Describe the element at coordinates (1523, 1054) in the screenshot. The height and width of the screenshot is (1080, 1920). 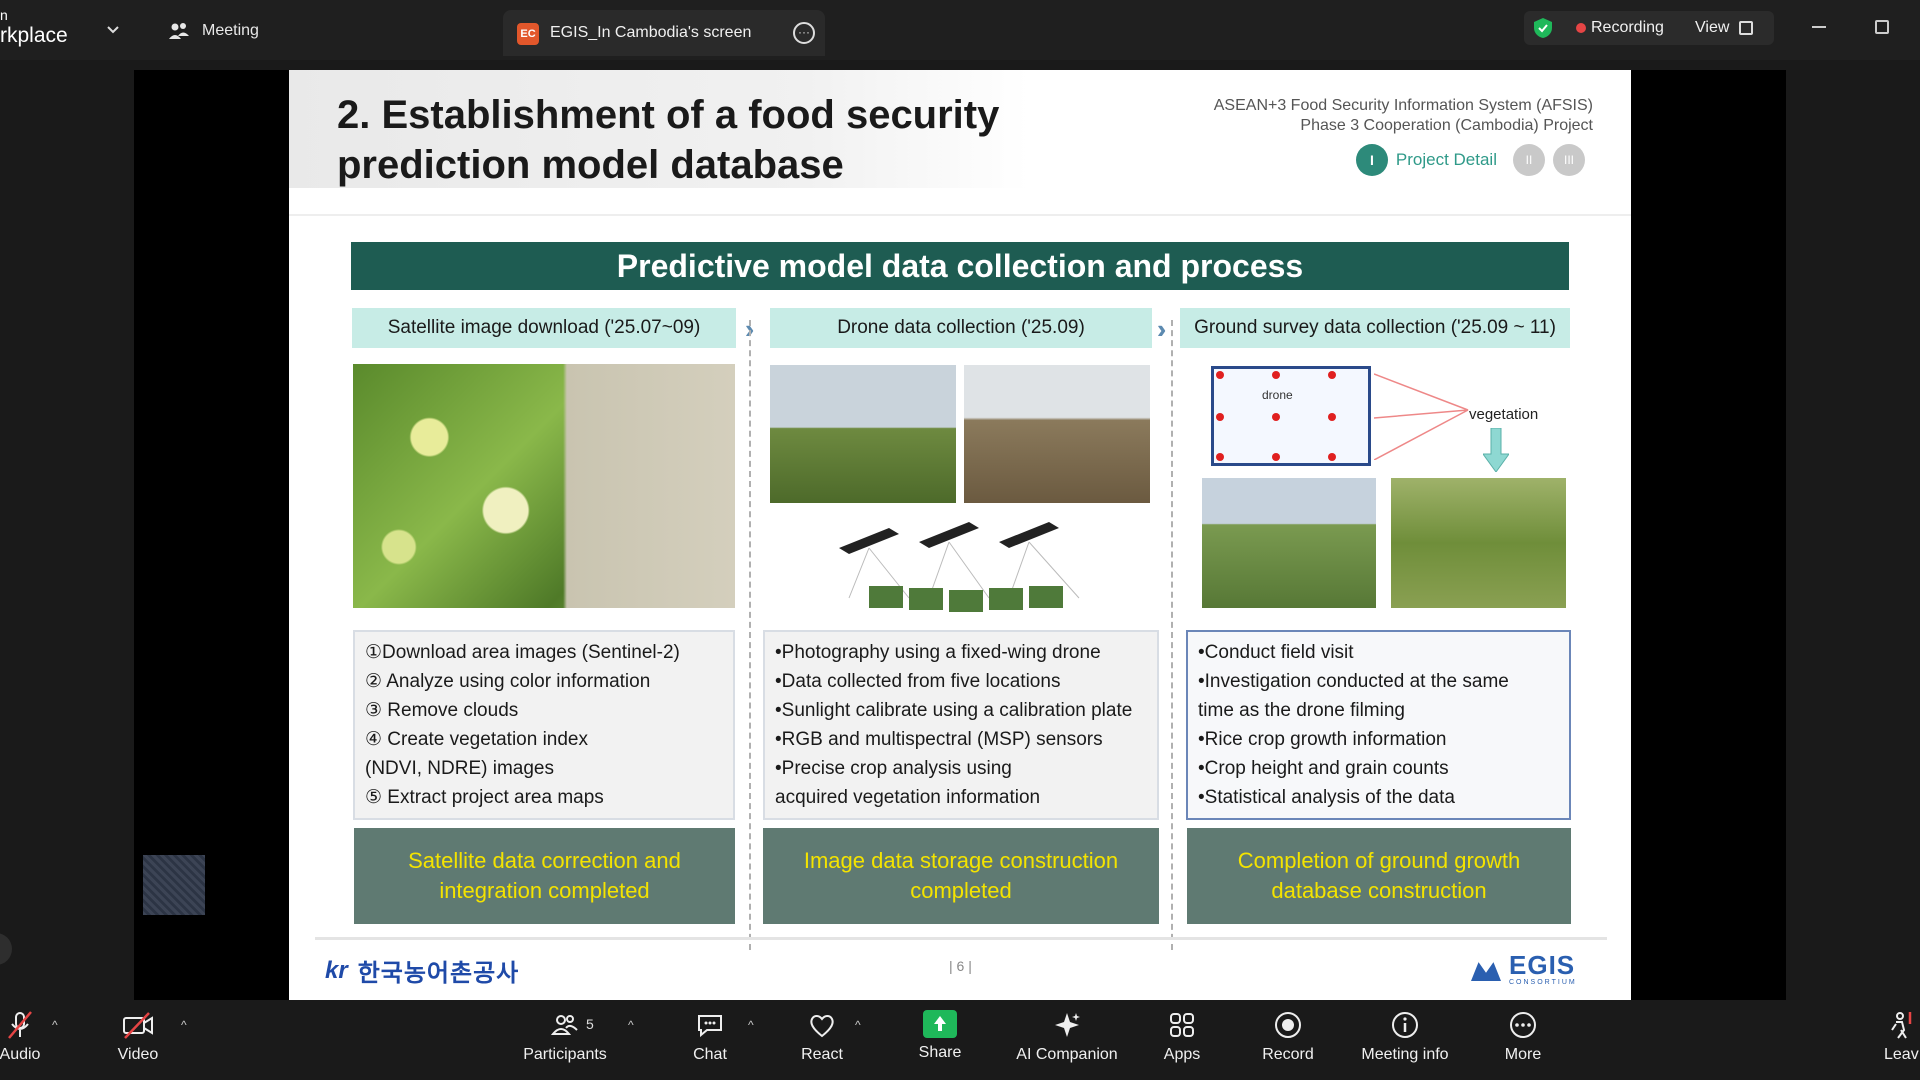
I see `more-label: More` at that location.